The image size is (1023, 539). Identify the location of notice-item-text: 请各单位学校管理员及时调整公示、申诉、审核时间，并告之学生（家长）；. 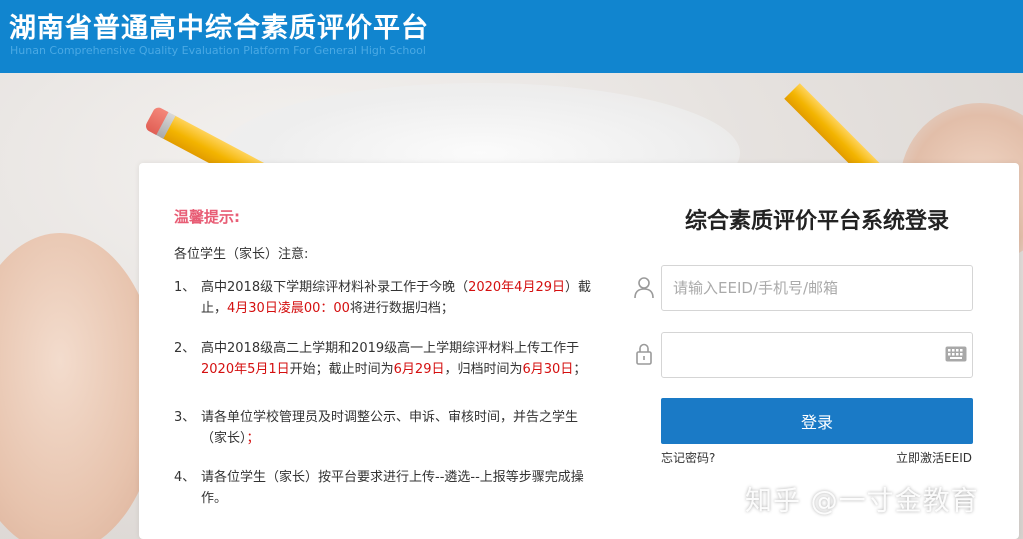
(397, 428).